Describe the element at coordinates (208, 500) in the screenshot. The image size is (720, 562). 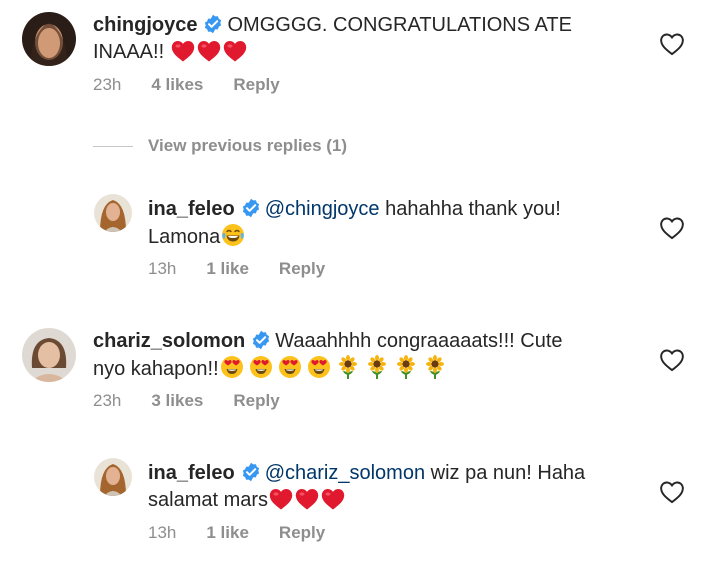
I see `comment-body-line2: salamat mars` at that location.